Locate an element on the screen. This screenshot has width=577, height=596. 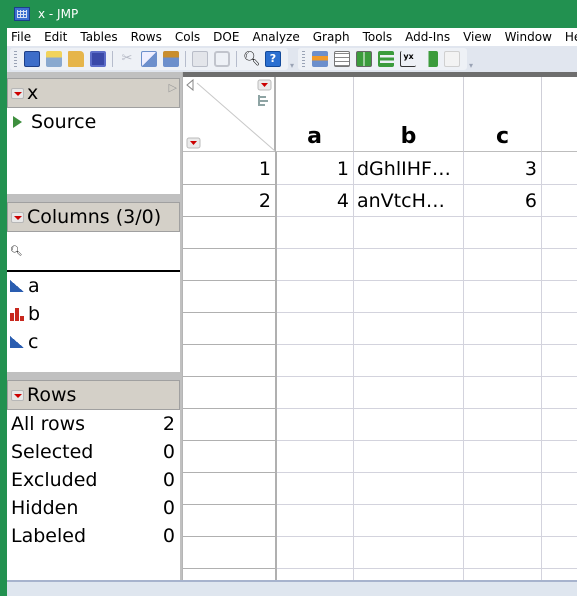
menu-graph: Graph is located at coordinates (331, 37).